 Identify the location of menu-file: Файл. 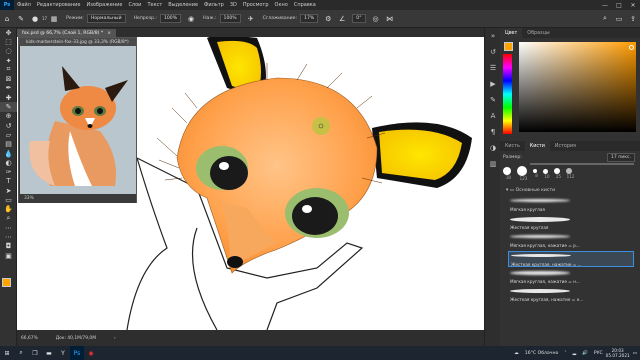
(24, 5).